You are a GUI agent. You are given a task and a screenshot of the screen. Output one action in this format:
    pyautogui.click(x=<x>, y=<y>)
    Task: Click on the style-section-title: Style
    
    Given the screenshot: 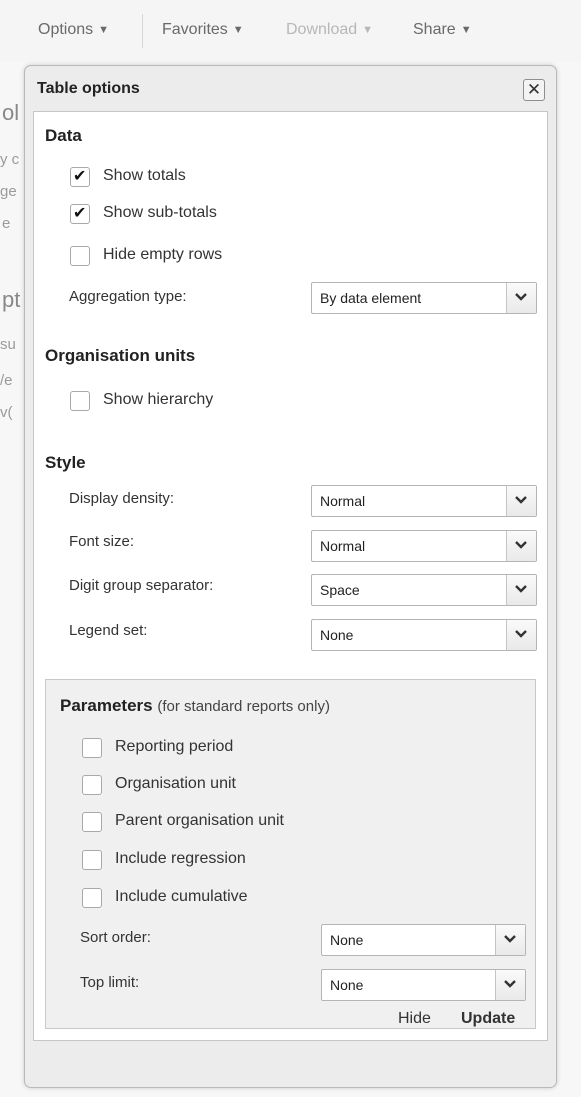 What is the action you would take?
    pyautogui.click(x=65, y=462)
    